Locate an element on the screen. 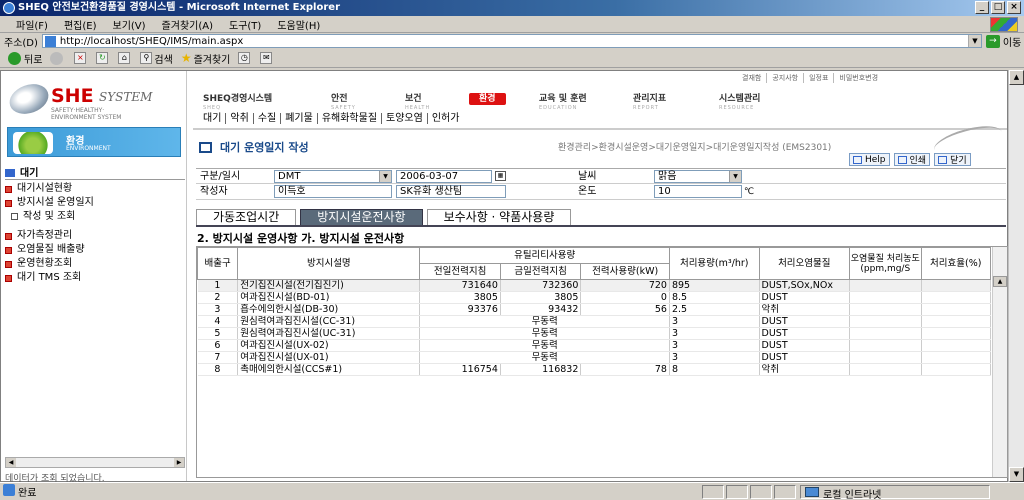 This screenshot has height=500, width=1024. menu-help: 도움말(H) is located at coordinates (298, 24).